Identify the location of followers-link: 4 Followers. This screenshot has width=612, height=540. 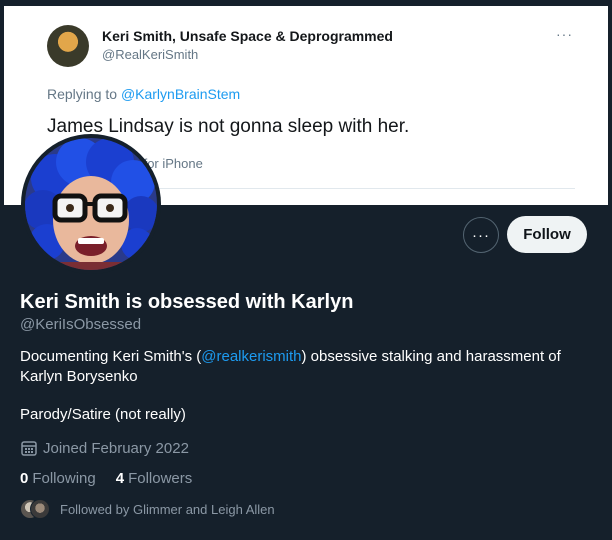
(154, 478).